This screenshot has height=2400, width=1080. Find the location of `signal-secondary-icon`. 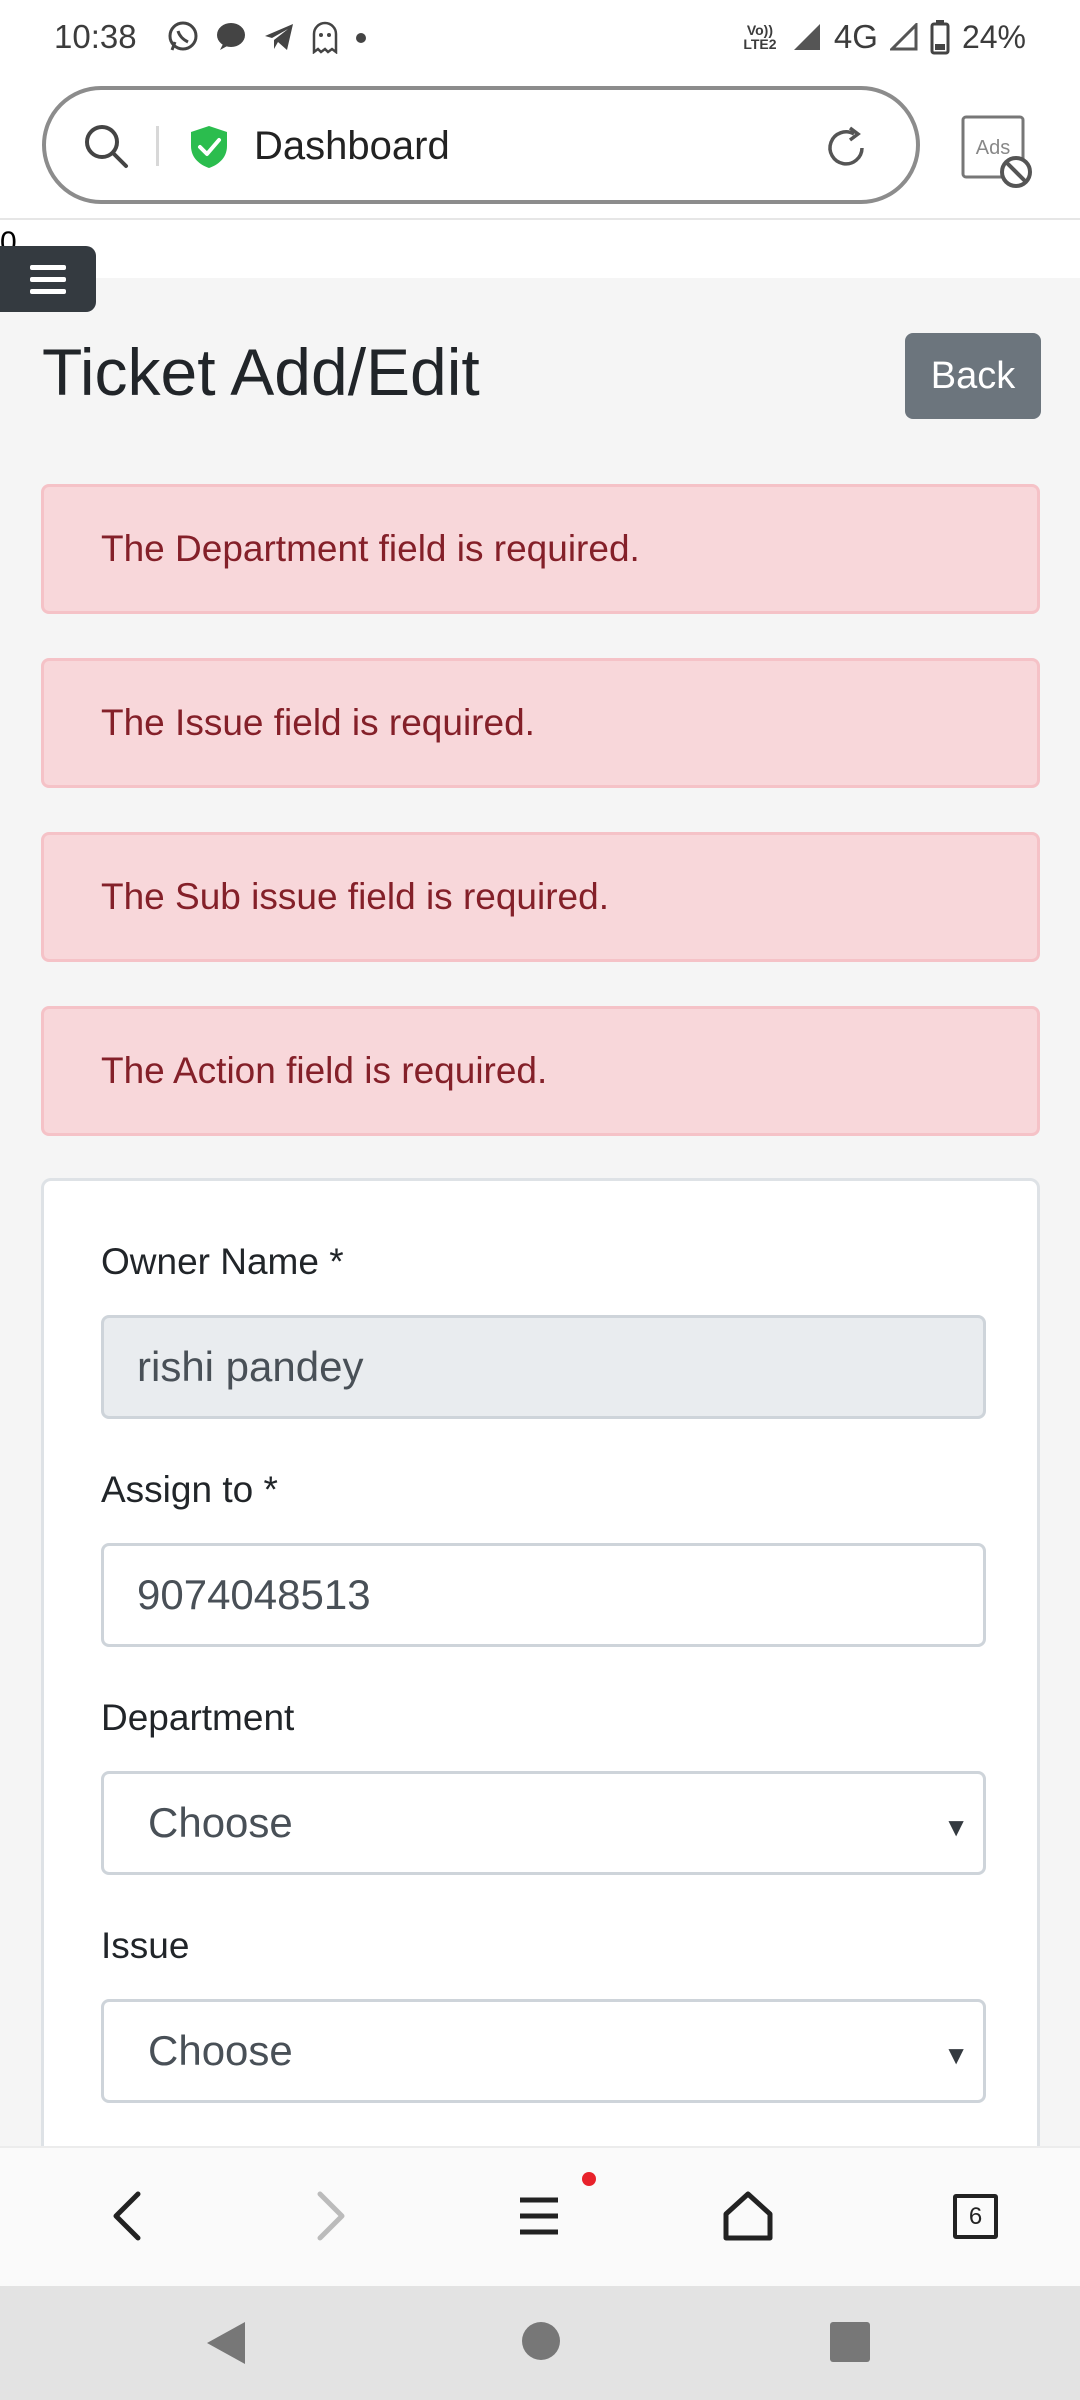

signal-secondary-icon is located at coordinates (903, 37).